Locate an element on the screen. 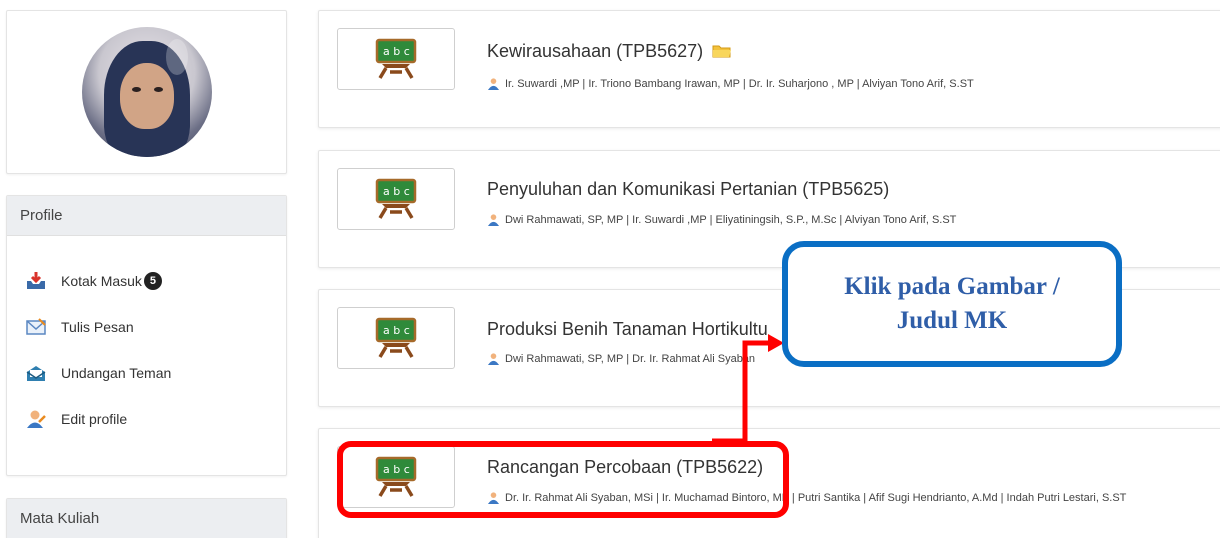 The height and width of the screenshot is (538, 1220). inbox-icon is located at coordinates (36, 280).